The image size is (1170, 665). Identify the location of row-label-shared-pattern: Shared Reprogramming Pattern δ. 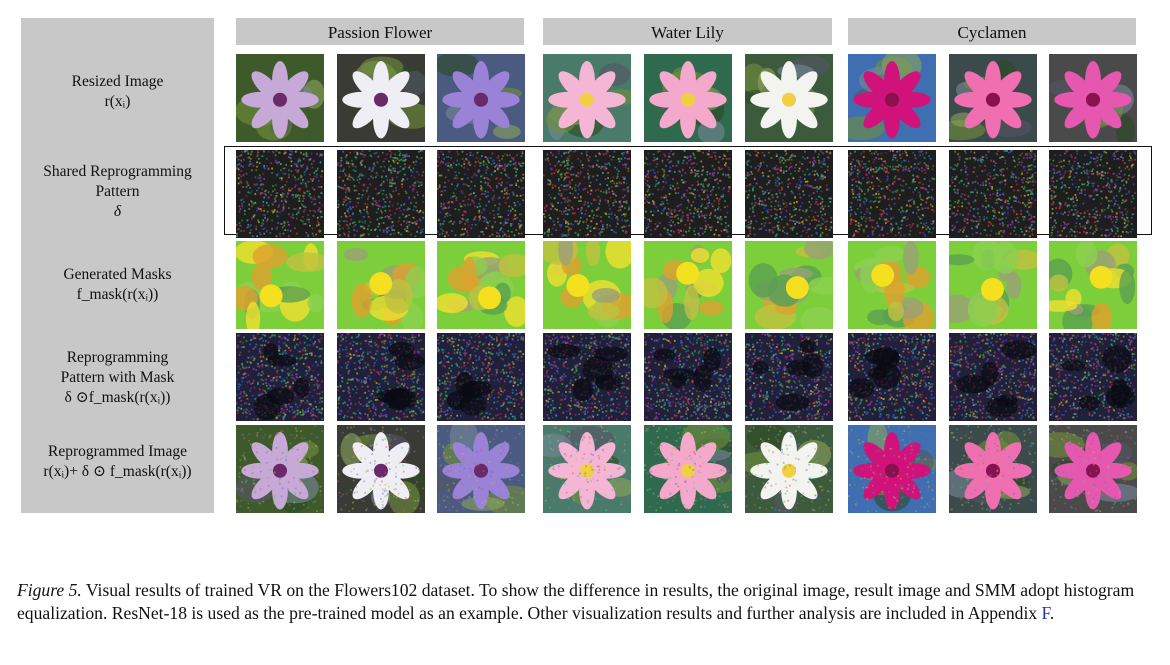
(117, 191).